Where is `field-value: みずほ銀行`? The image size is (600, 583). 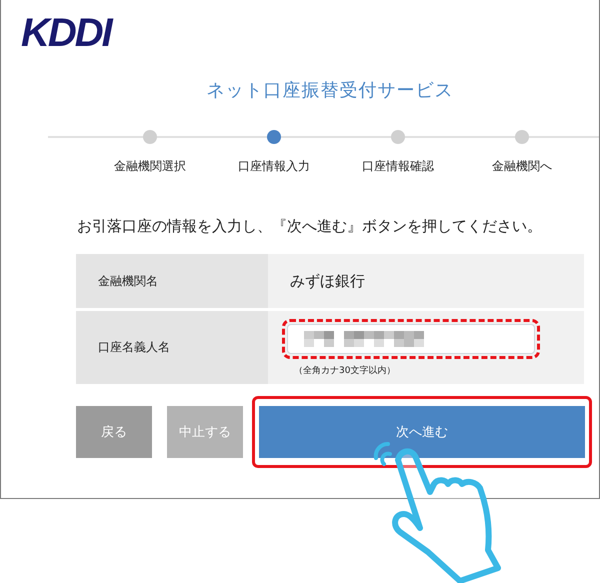 field-value: みずほ銀行 is located at coordinates (328, 281).